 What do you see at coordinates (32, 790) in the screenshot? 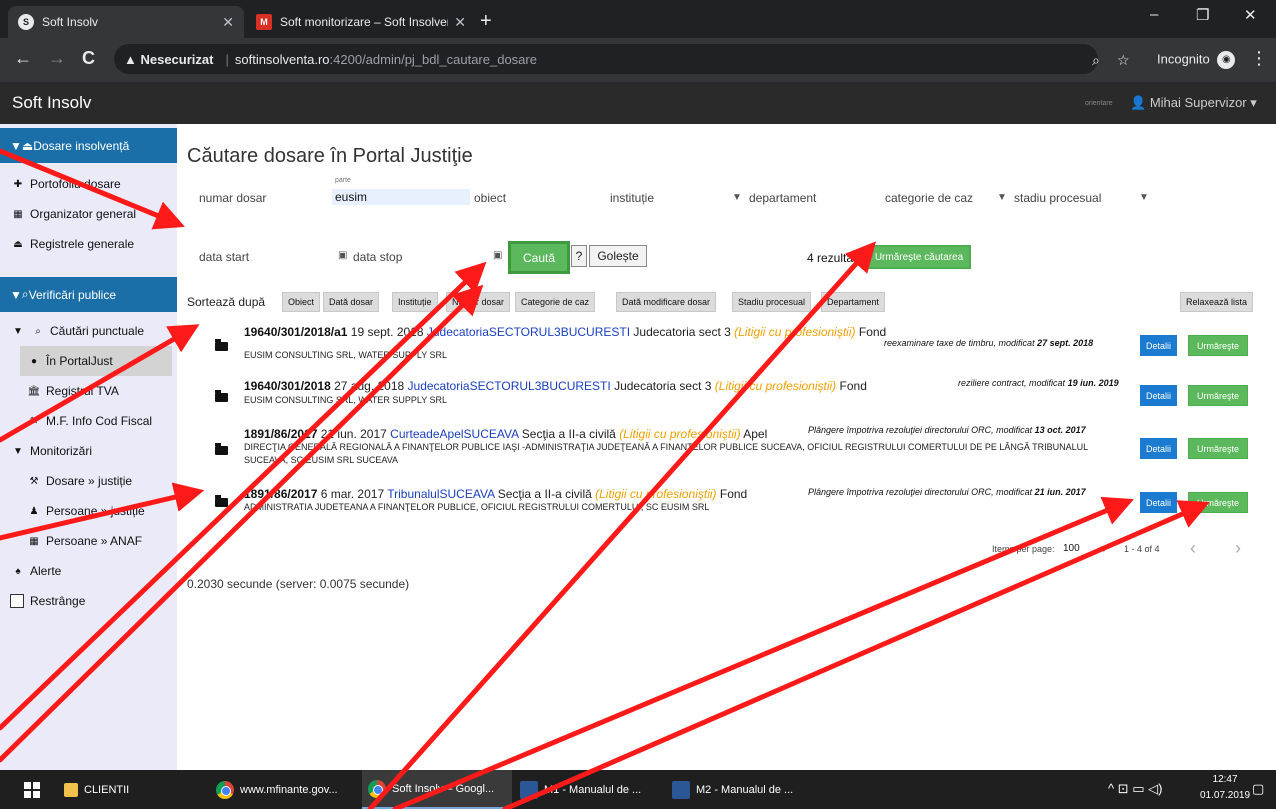
I see `windows-start-icon` at bounding box center [32, 790].